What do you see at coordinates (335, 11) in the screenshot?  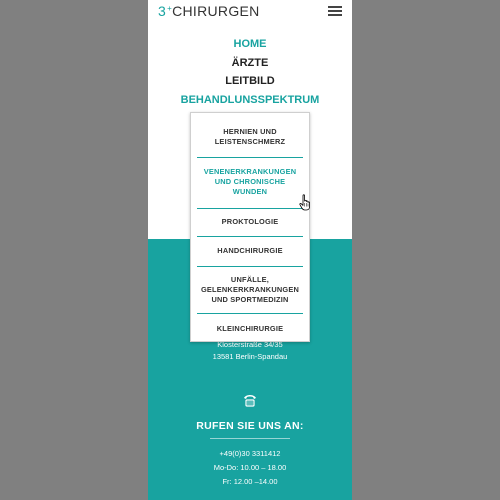 I see `hamburger-menu-icon` at bounding box center [335, 11].